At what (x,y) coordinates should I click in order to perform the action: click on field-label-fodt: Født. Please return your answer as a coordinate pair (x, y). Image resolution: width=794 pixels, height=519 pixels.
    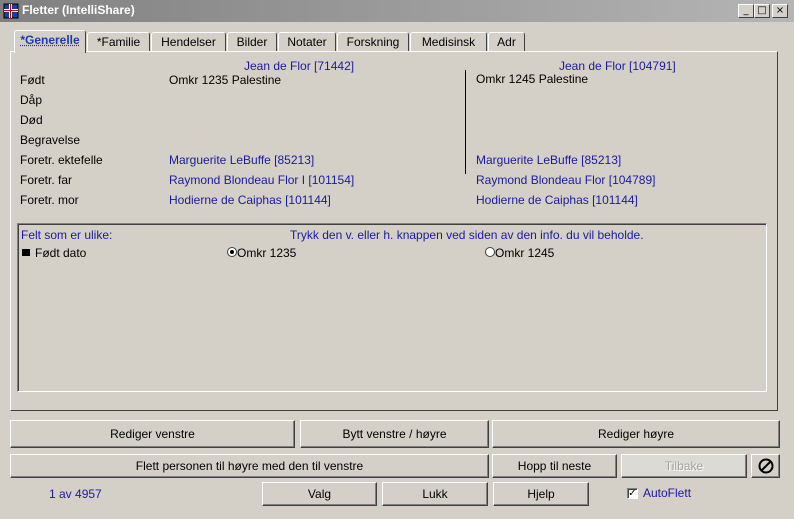
    Looking at the image, I should click on (32, 80).